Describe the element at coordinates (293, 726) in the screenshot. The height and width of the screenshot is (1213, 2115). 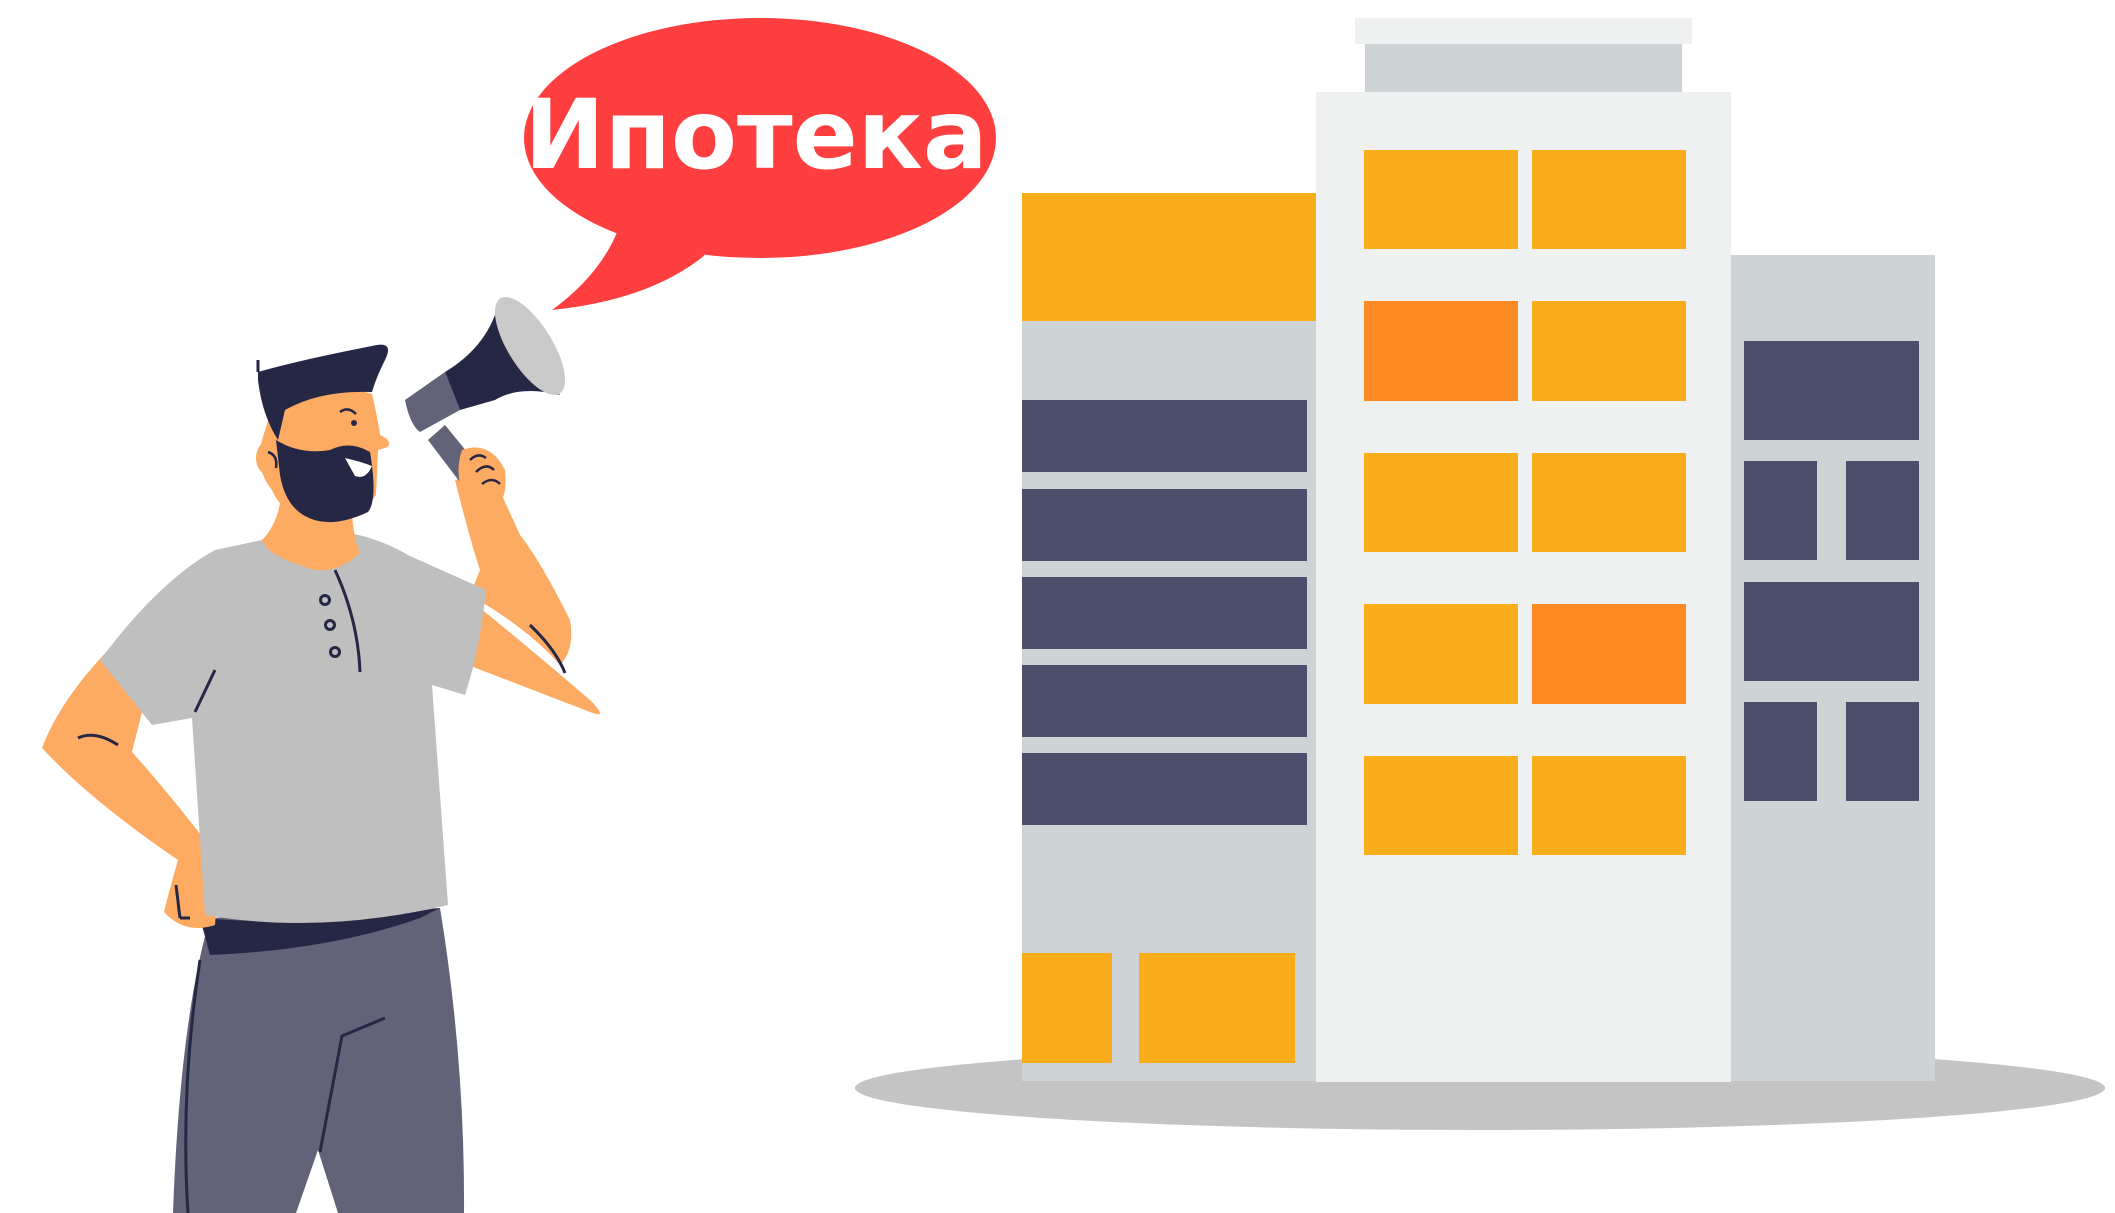
I see `shirt` at that location.